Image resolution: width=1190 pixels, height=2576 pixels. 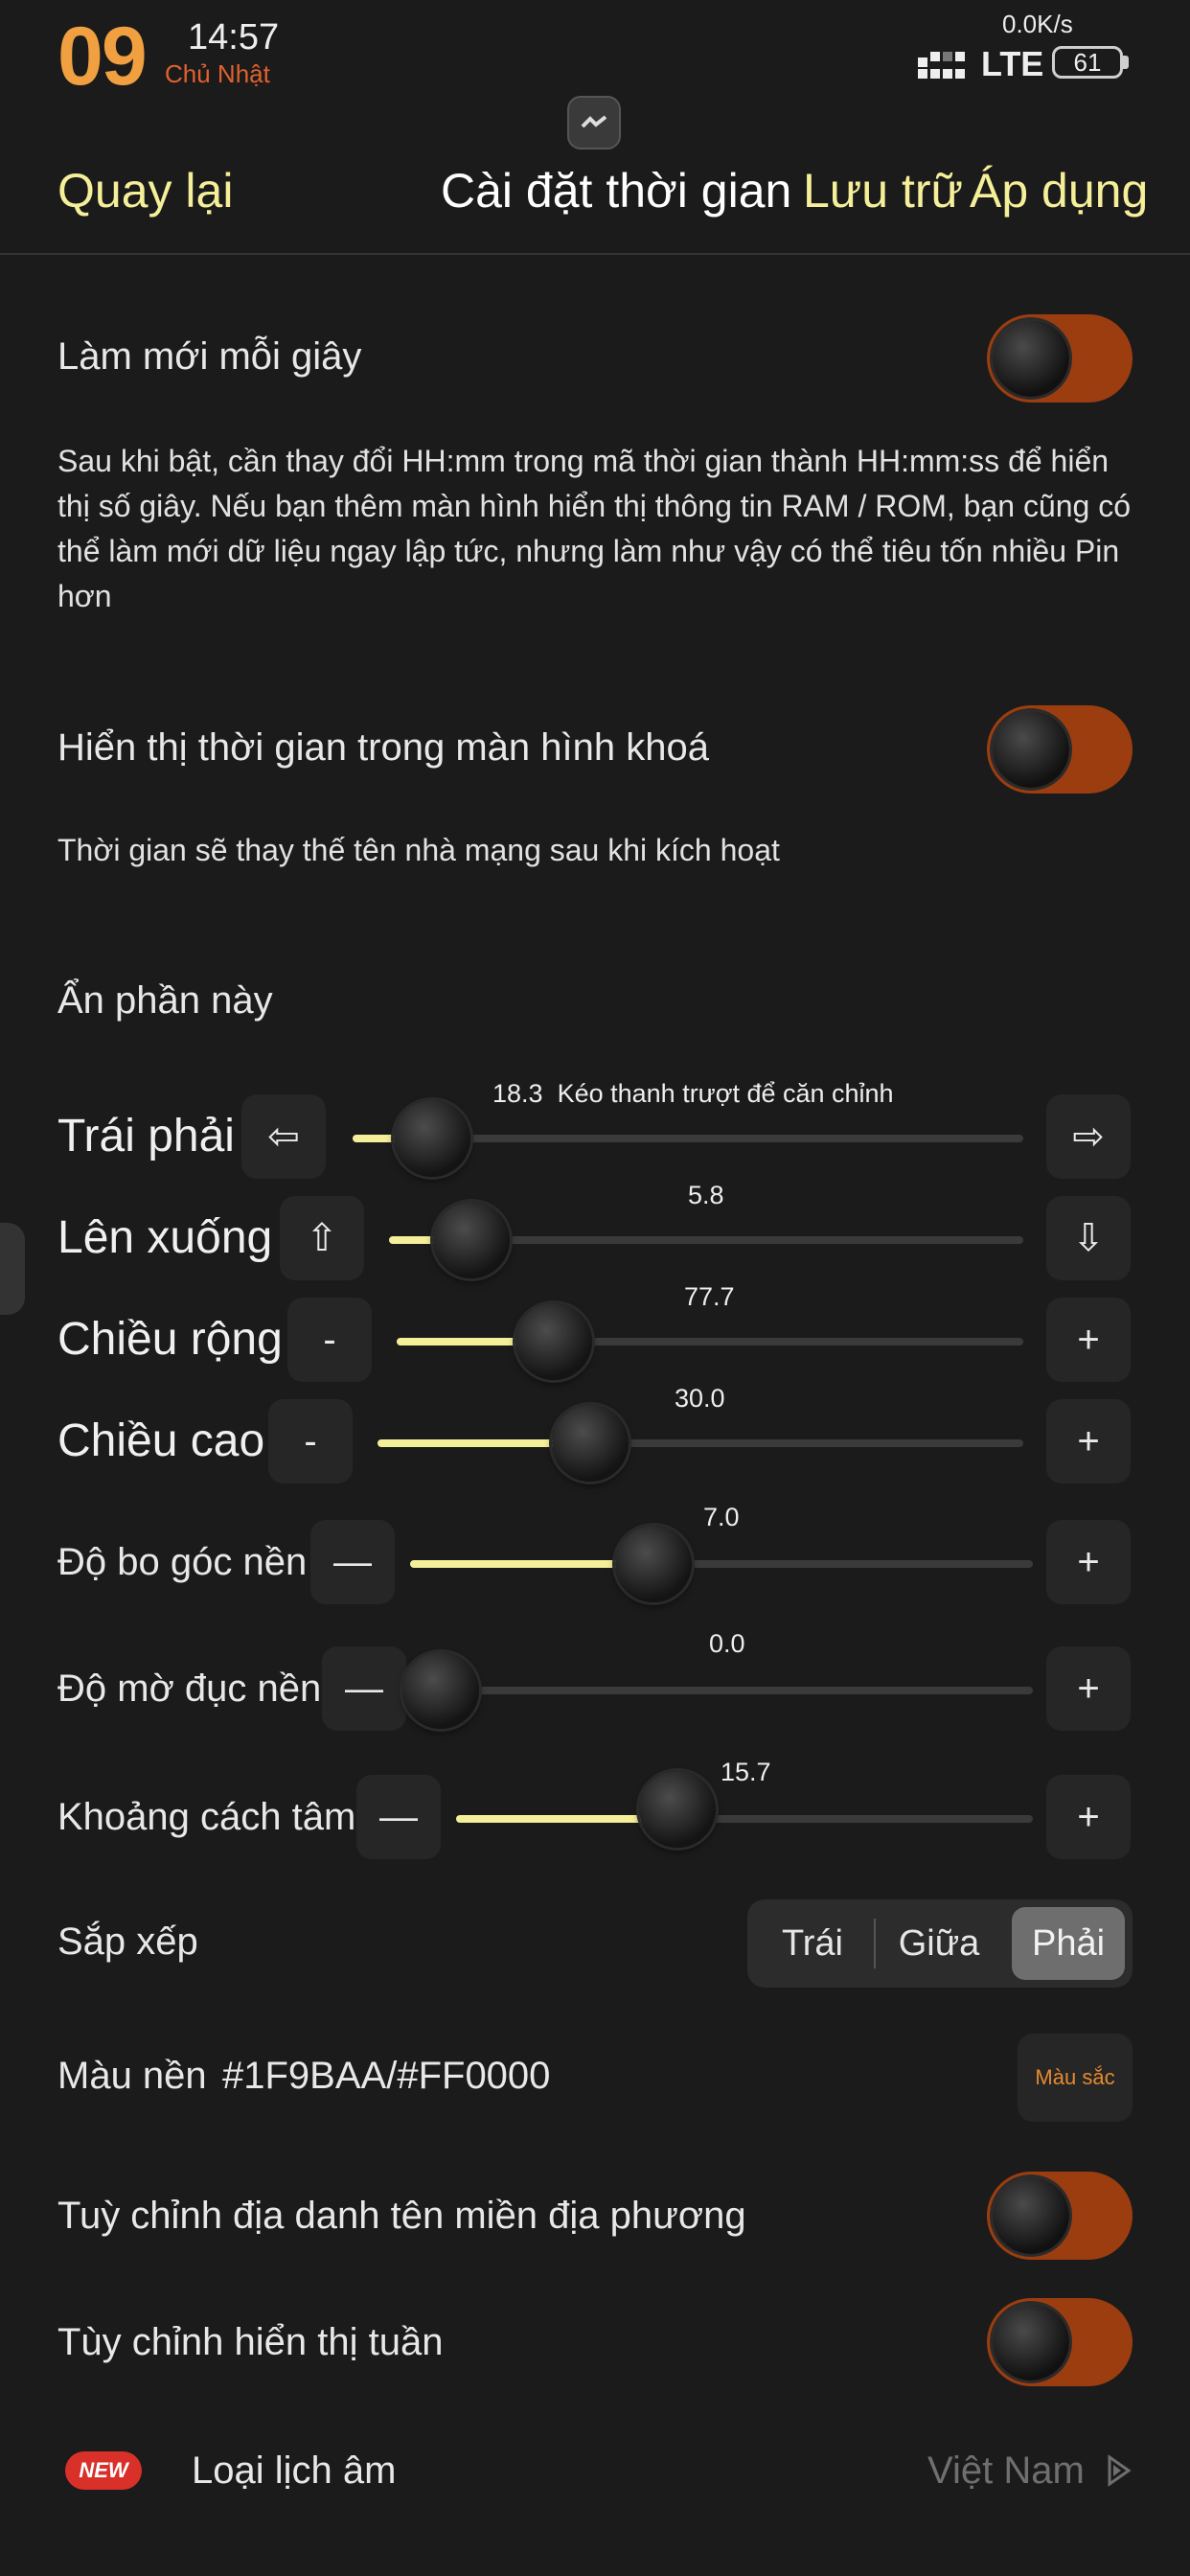 I want to click on width-slider-thumb, so click(x=554, y=1341).